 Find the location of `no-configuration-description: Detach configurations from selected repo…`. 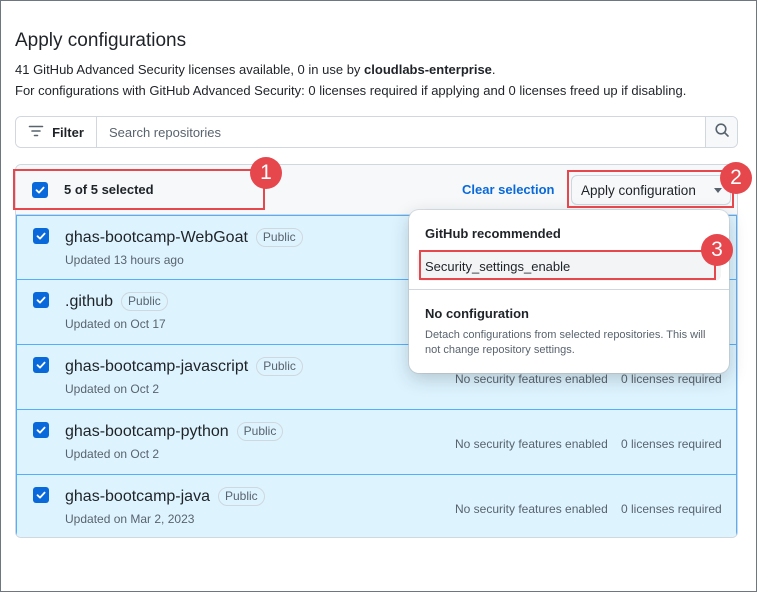

no-configuration-description: Detach configurations from selected repo… is located at coordinates (565, 342).